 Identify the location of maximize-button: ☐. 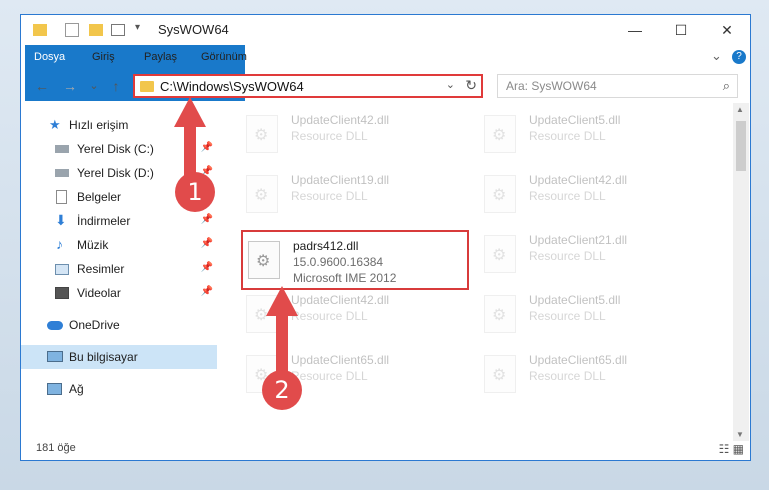
(681, 30).